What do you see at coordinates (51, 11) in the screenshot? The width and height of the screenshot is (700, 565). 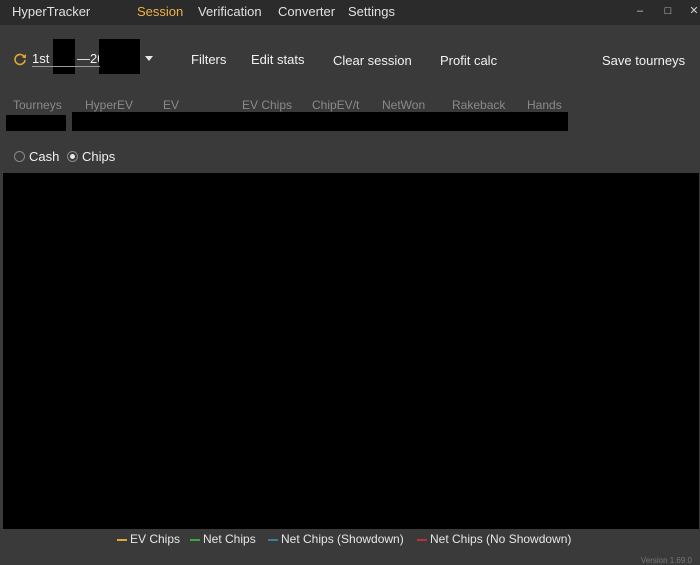 I see `app-title: HyperTracker` at bounding box center [51, 11].